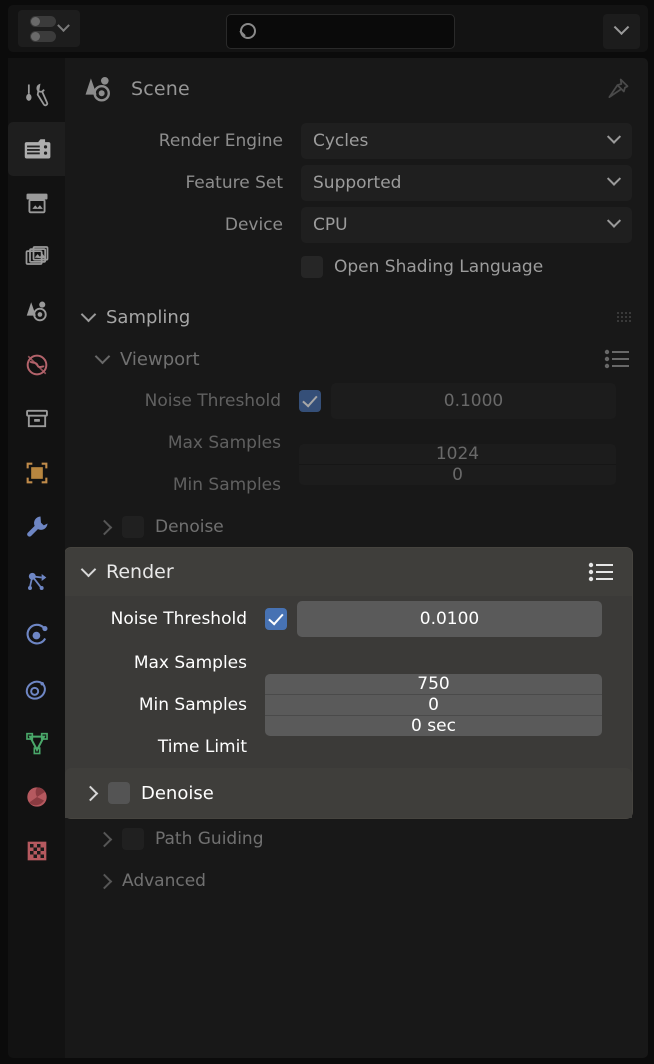 The height and width of the screenshot is (1064, 654). Describe the element at coordinates (247, 31) in the screenshot. I see `search-icon` at that location.